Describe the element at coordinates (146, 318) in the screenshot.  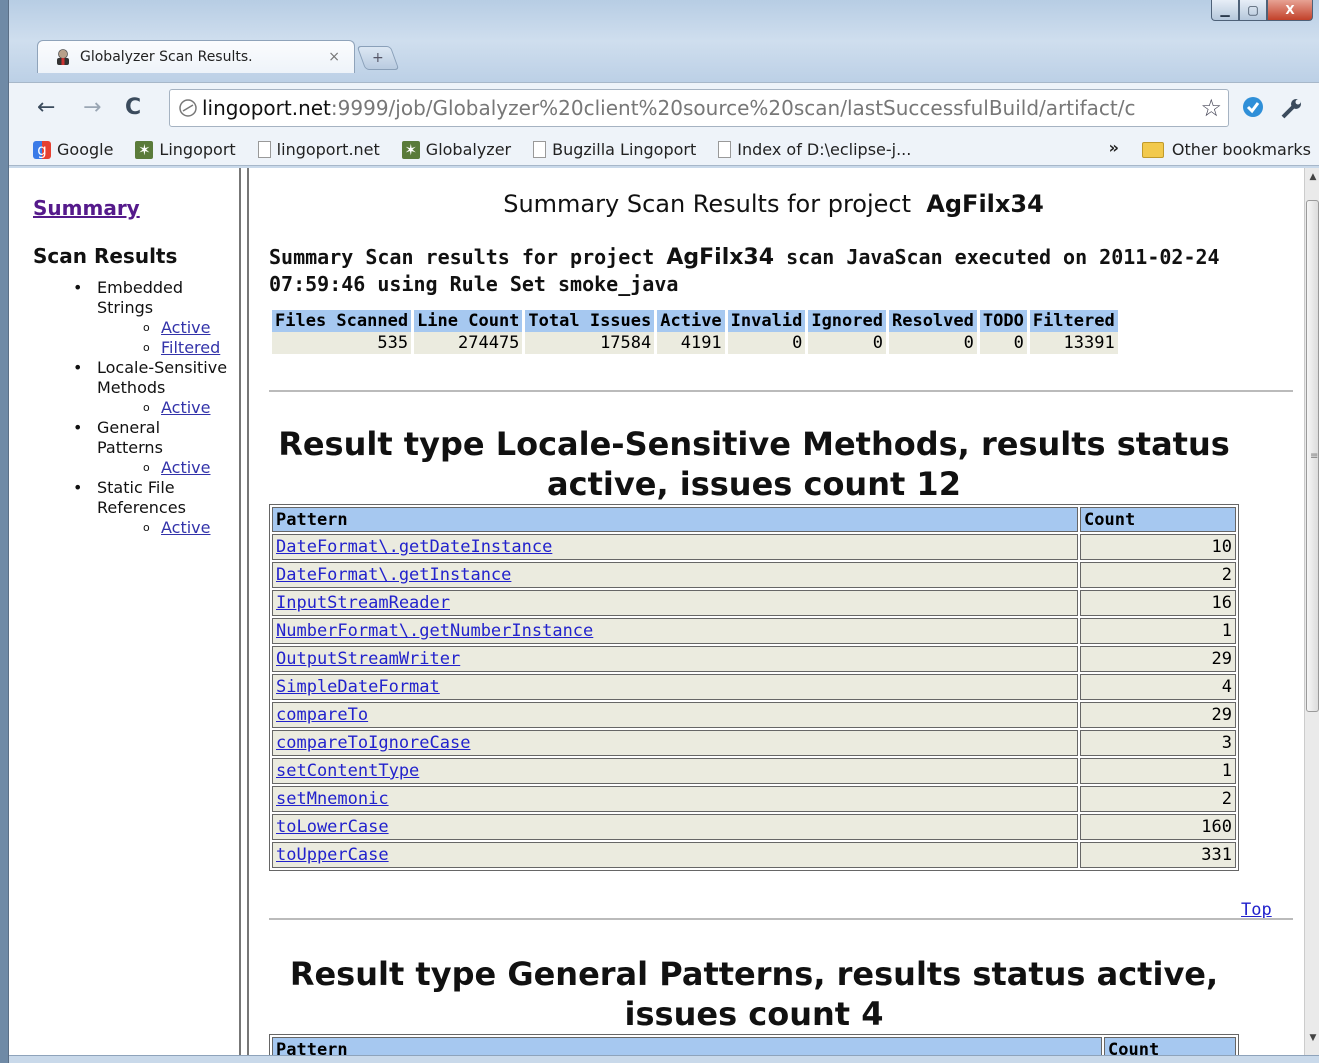
I see `sidebar-group: Embedded Strings Active Filtered` at that location.